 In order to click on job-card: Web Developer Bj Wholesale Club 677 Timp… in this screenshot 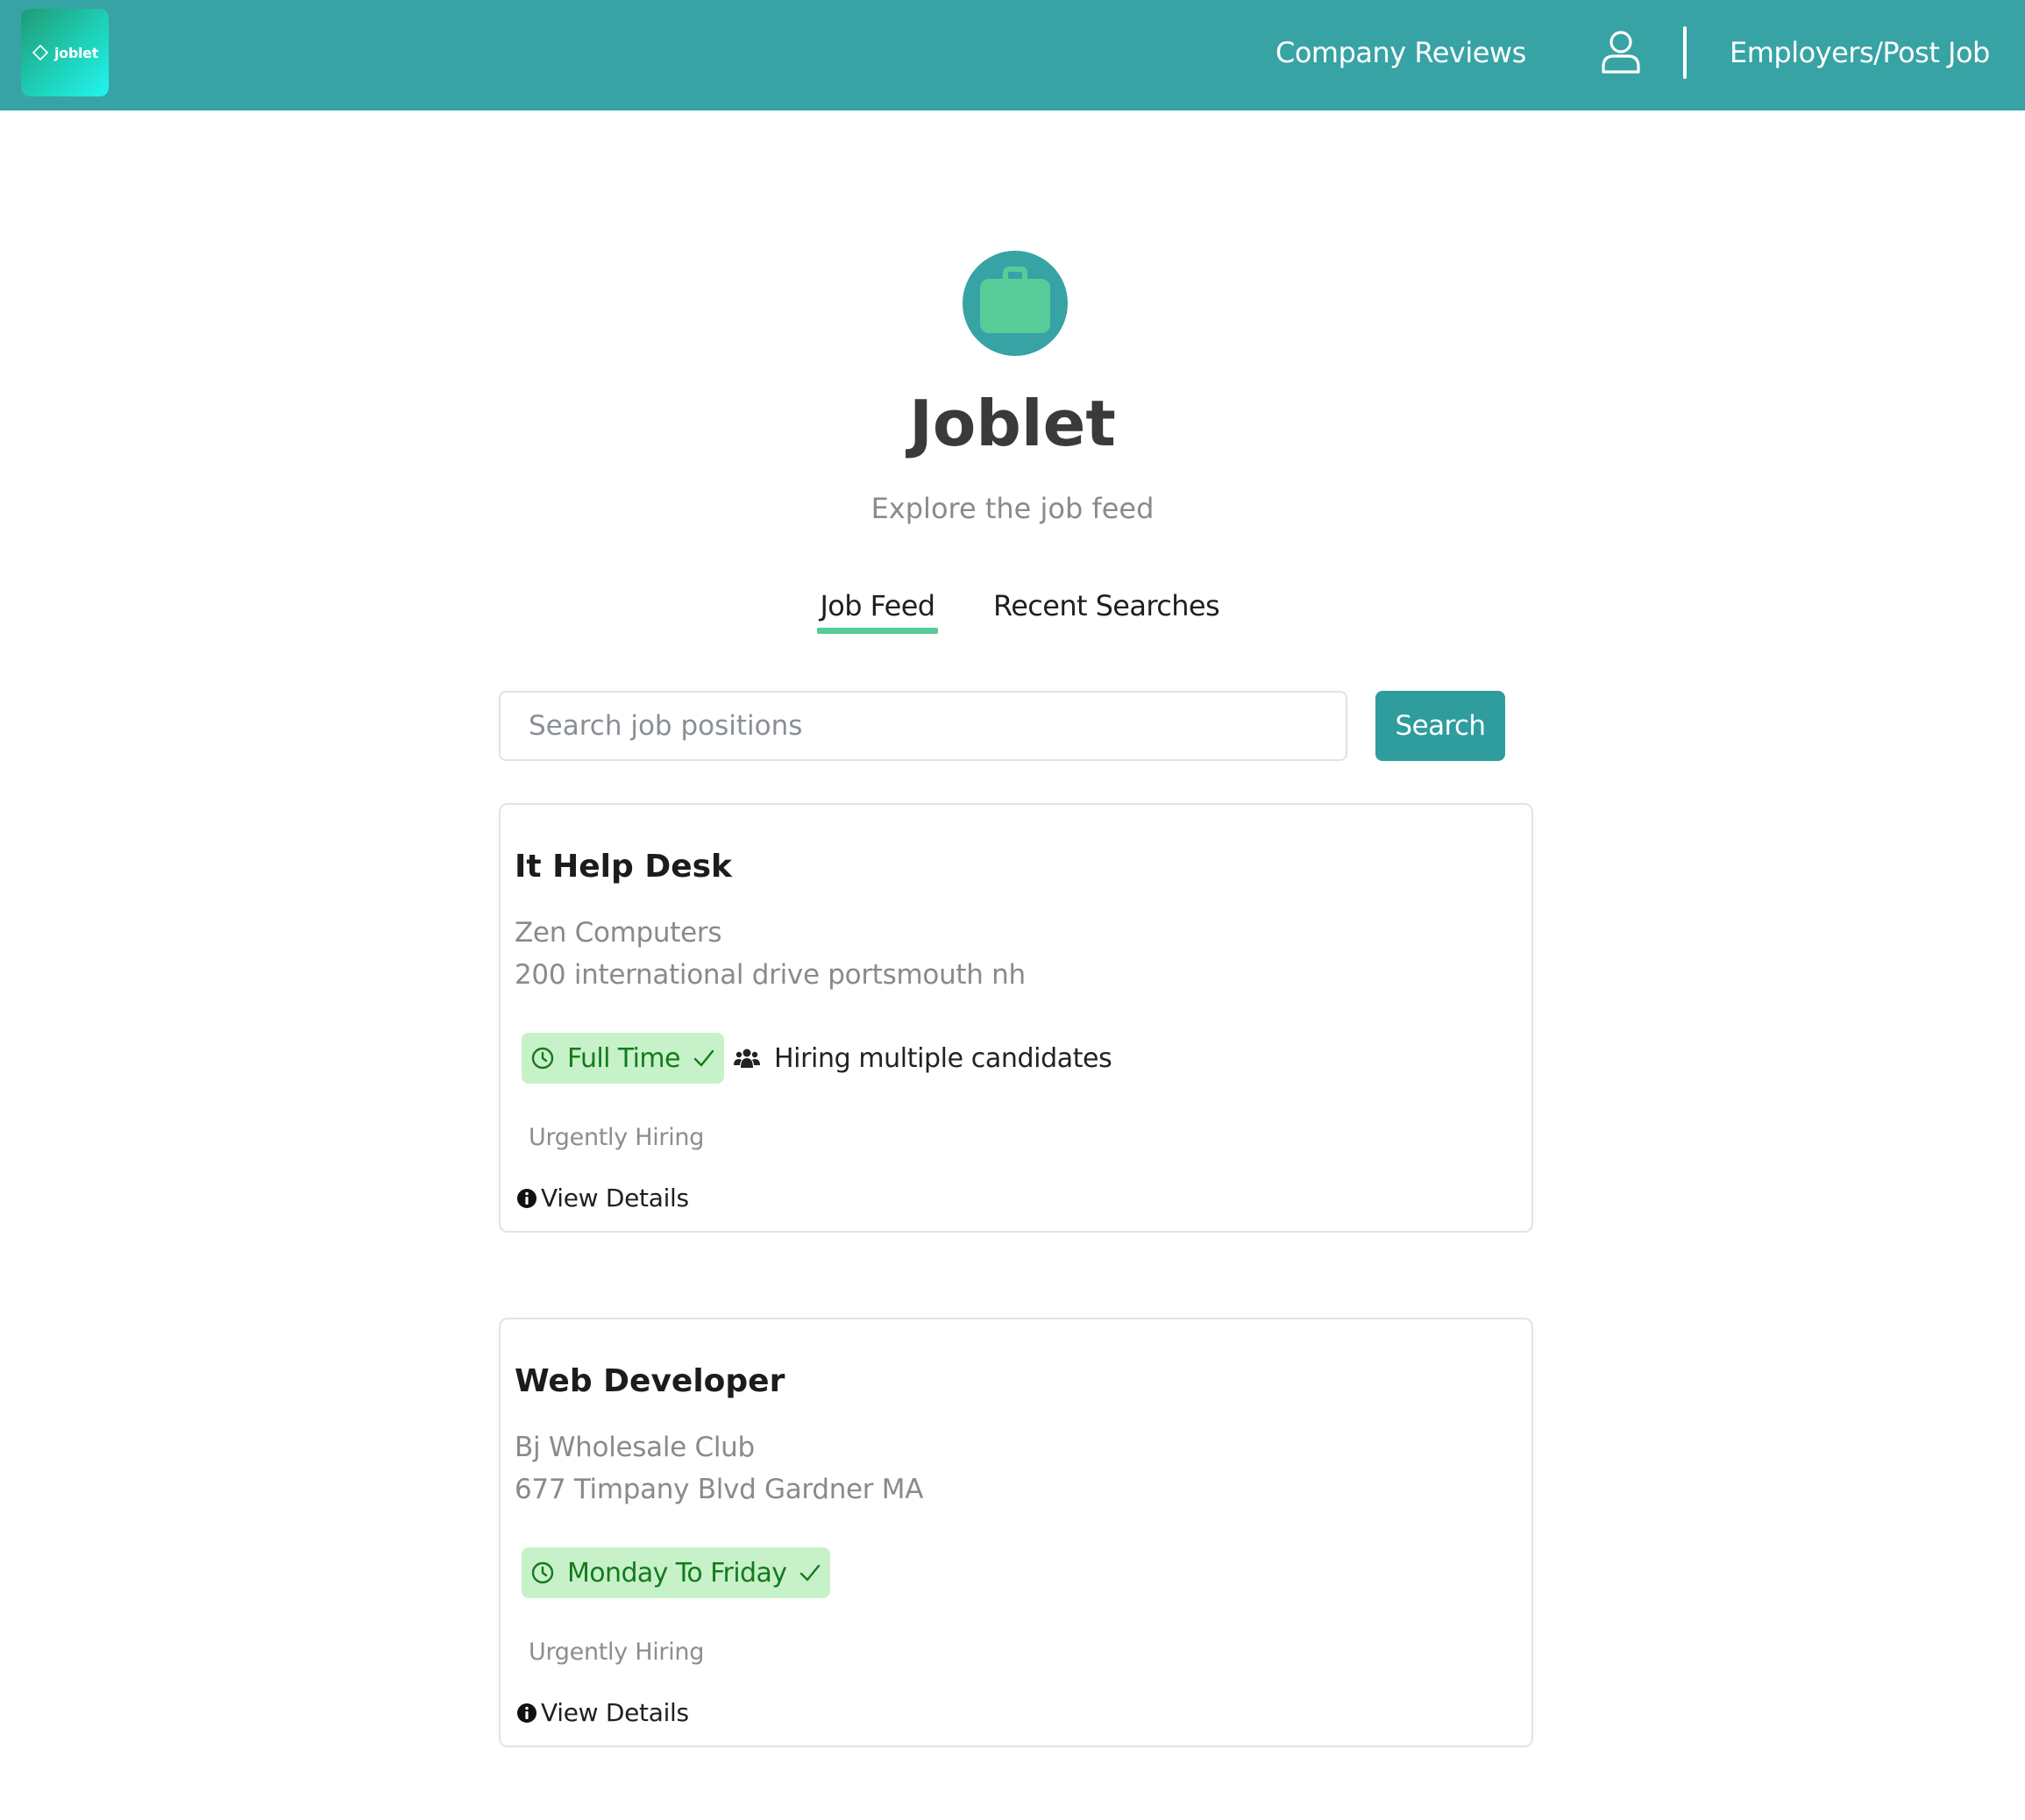, I will do `click(1016, 1532)`.